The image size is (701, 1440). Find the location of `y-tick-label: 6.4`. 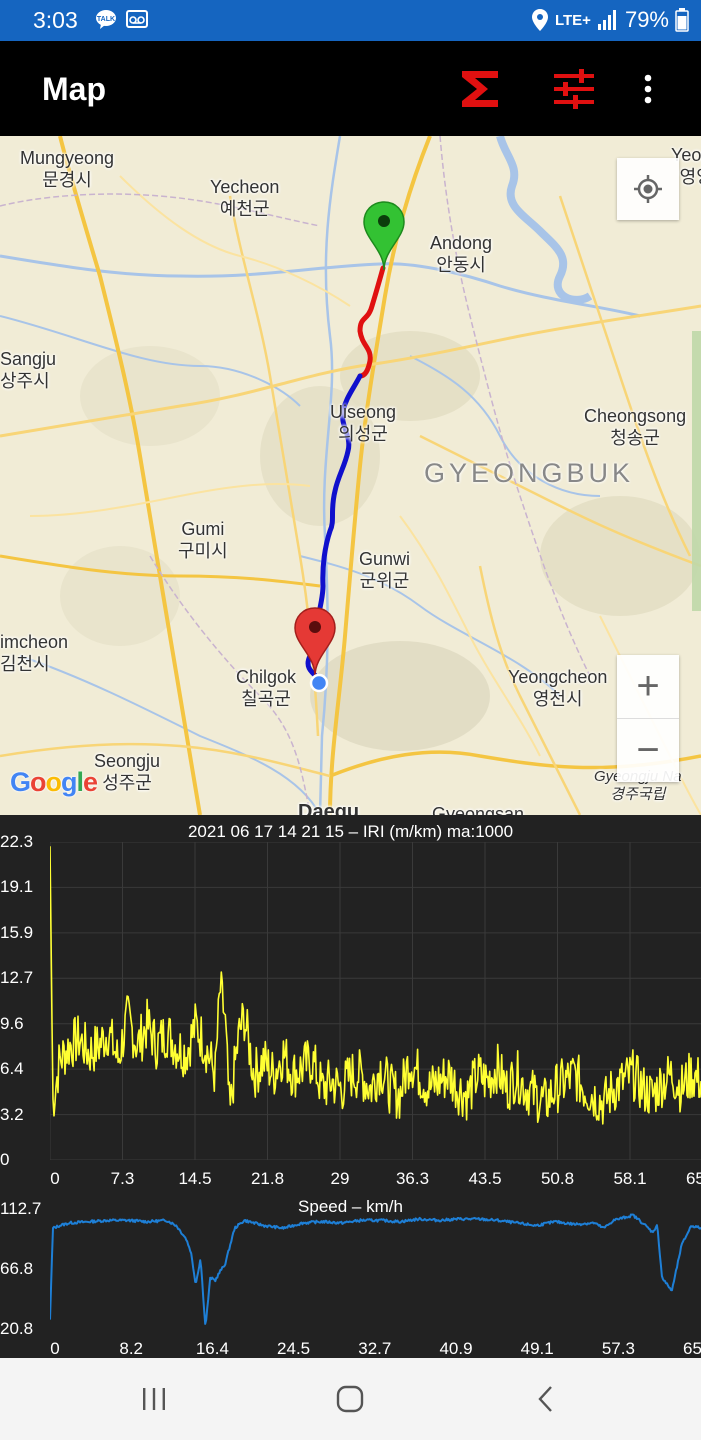

y-tick-label: 6.4 is located at coordinates (12, 1069).